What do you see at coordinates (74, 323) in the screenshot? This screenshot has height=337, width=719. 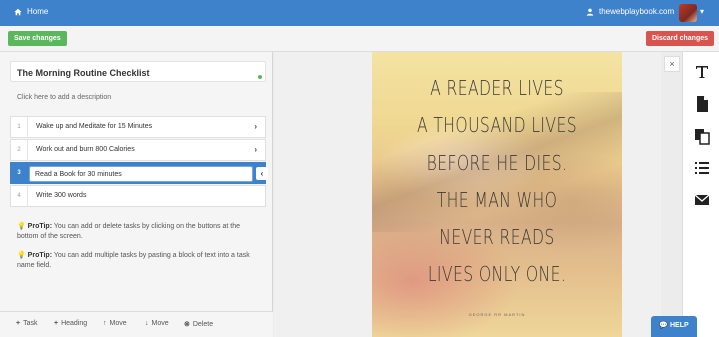 I see `add-heading-label: Heading` at bounding box center [74, 323].